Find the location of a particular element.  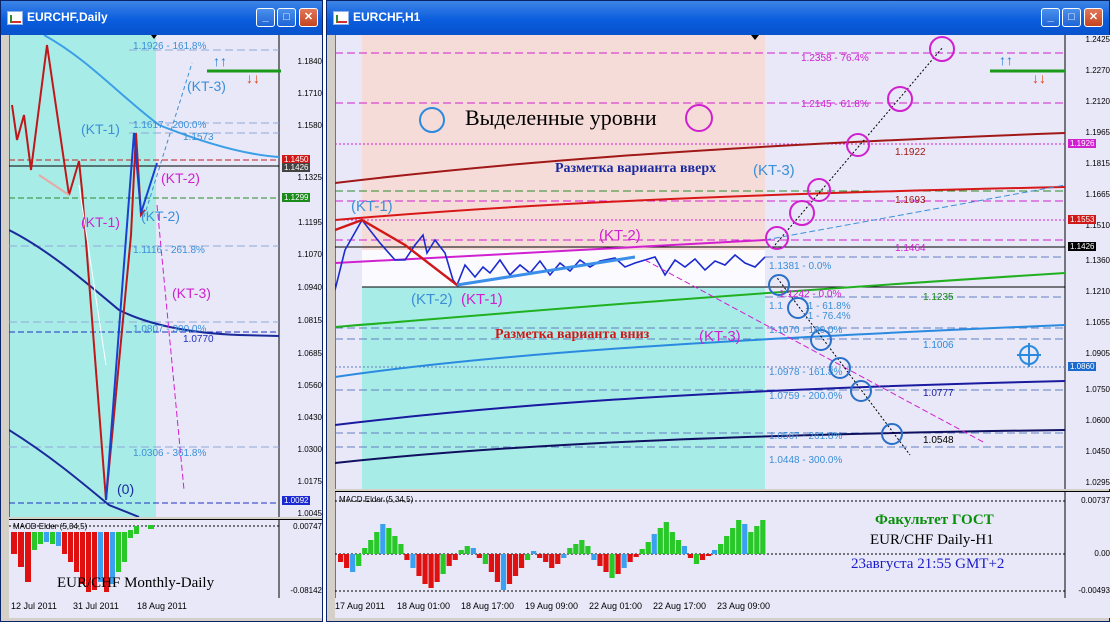

price-axis-label: 1.1965 is located at coordinates (1097, 132).